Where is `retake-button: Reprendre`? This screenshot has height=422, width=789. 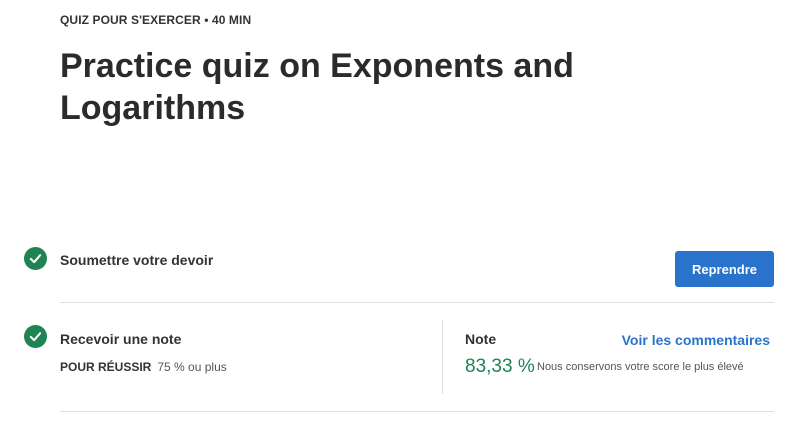 retake-button: Reprendre is located at coordinates (724, 269).